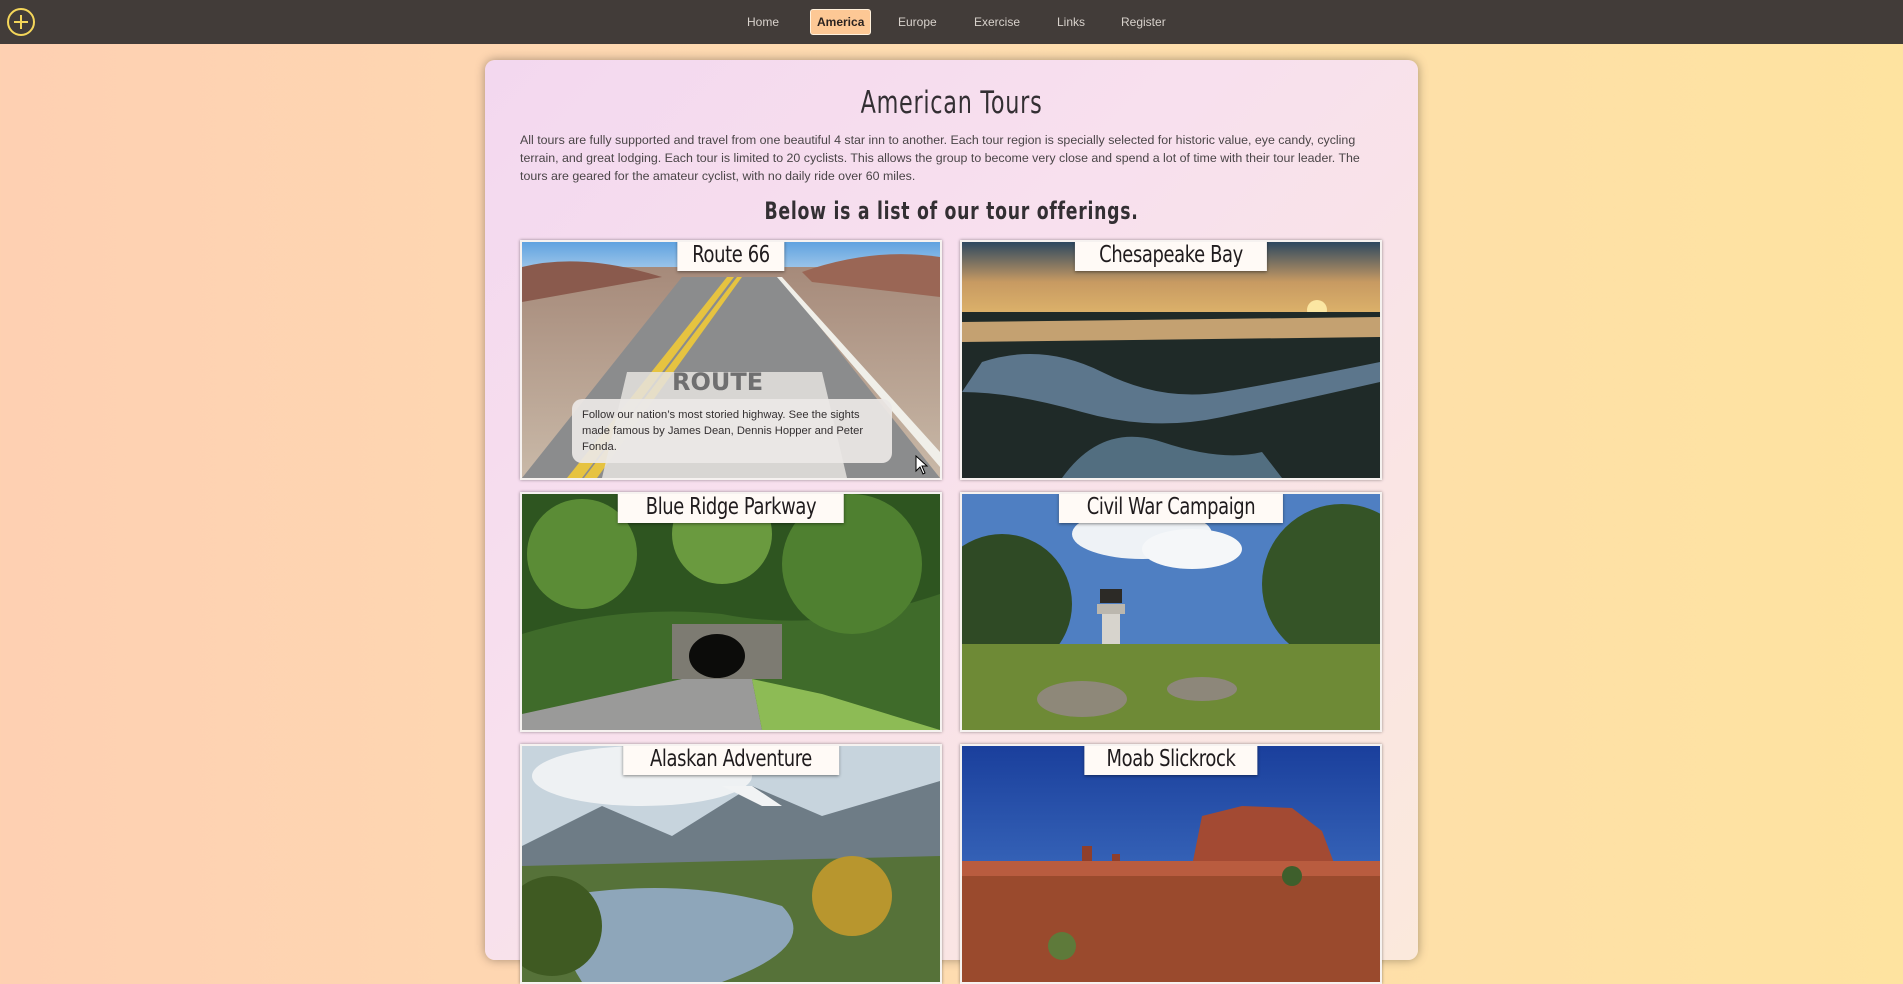 This screenshot has width=1903, height=984. I want to click on nav-register: Register, so click(1143, 22).